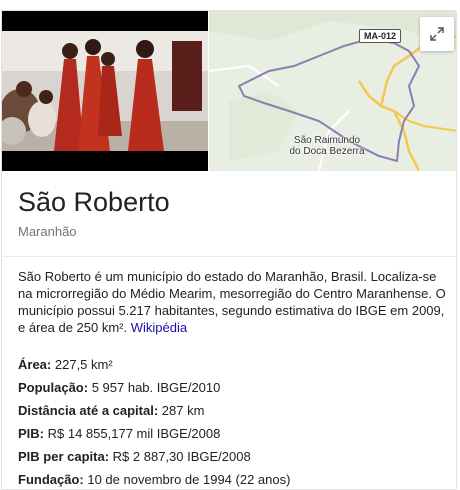 The height and width of the screenshot is (490, 460). I want to click on fact-gdp: PIB: R$ 14 855,177 mil IBGE/2008, so click(233, 436).